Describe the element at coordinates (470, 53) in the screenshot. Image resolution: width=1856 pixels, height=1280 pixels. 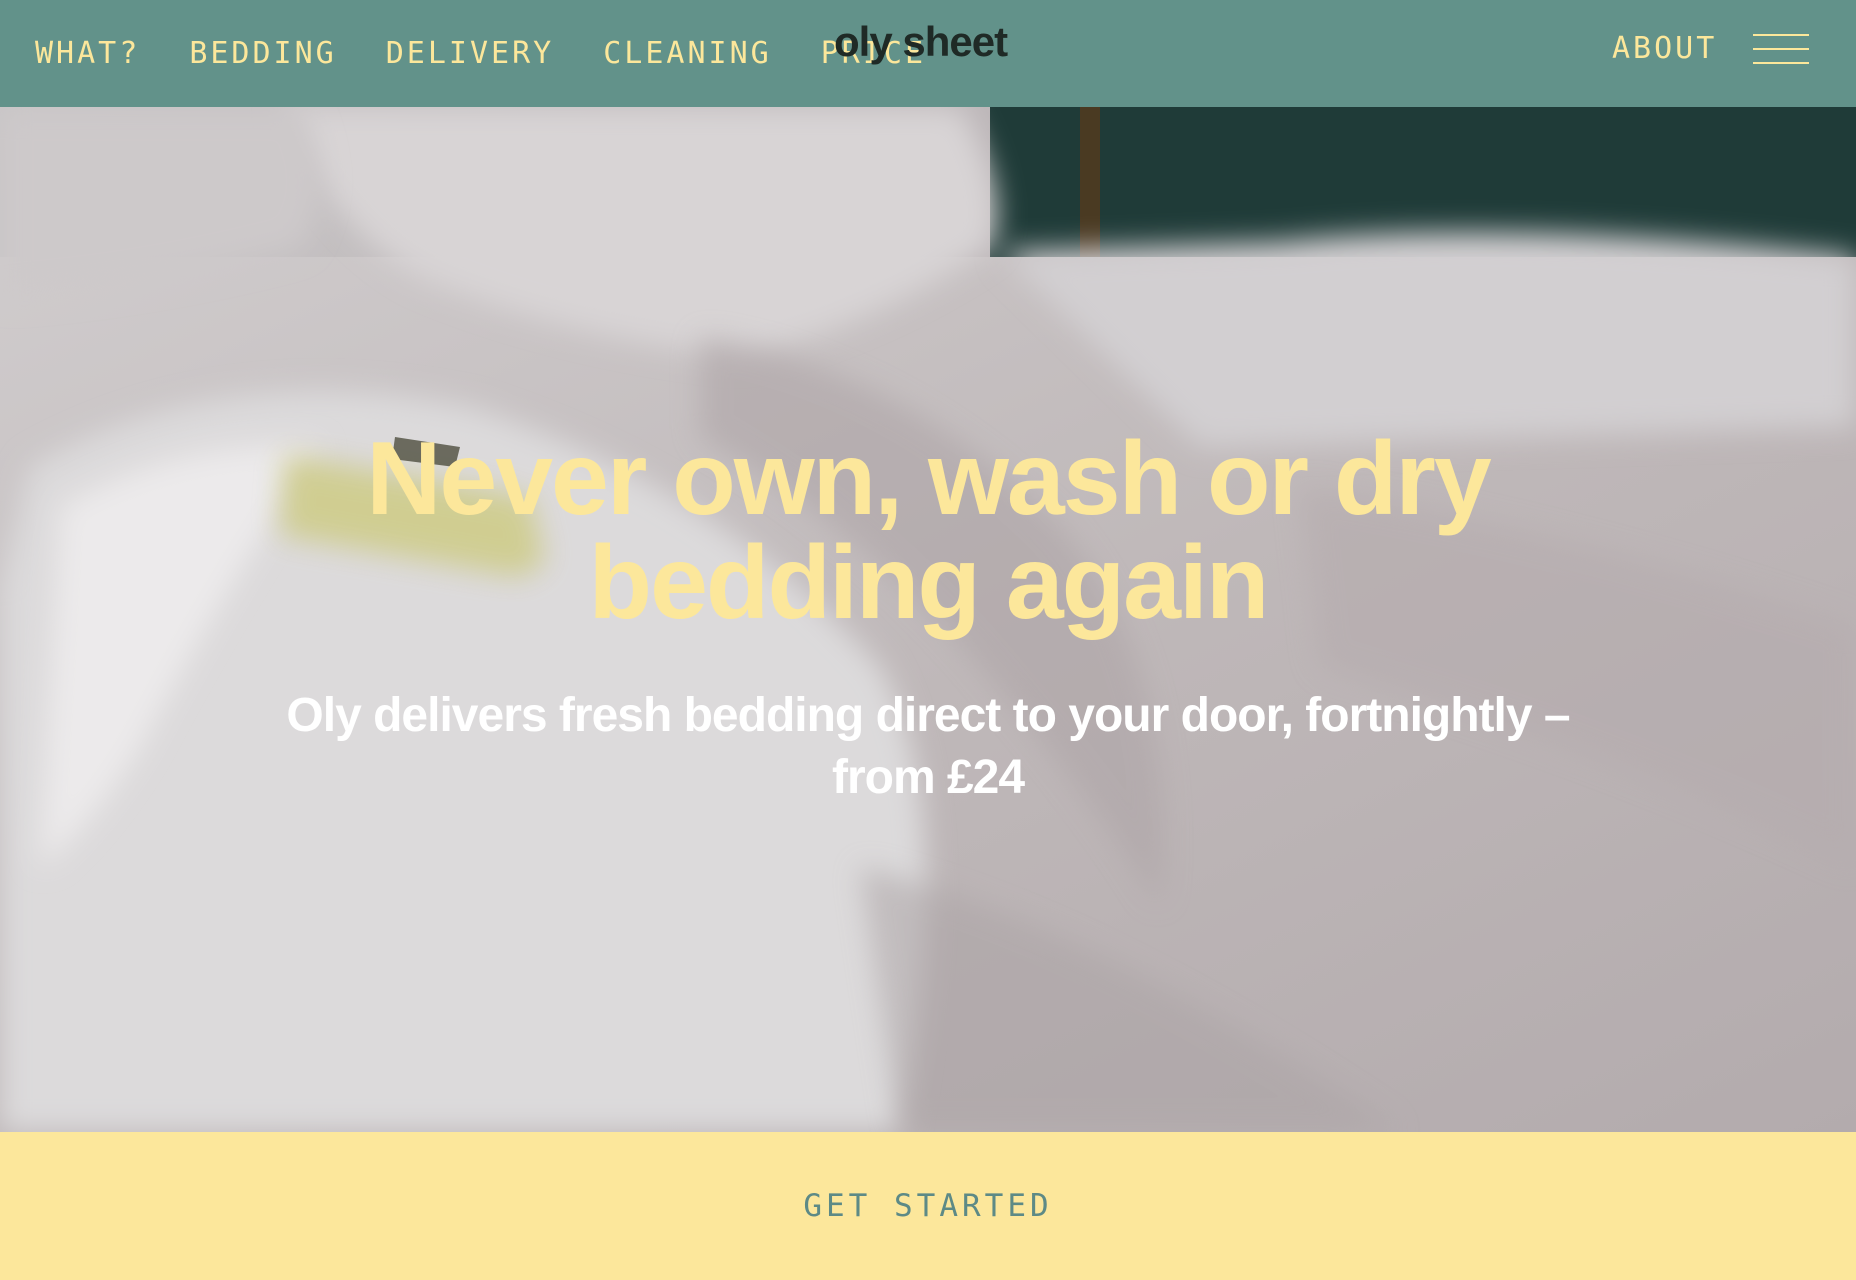
I see `nav-link-delivery: DELIVERY` at that location.